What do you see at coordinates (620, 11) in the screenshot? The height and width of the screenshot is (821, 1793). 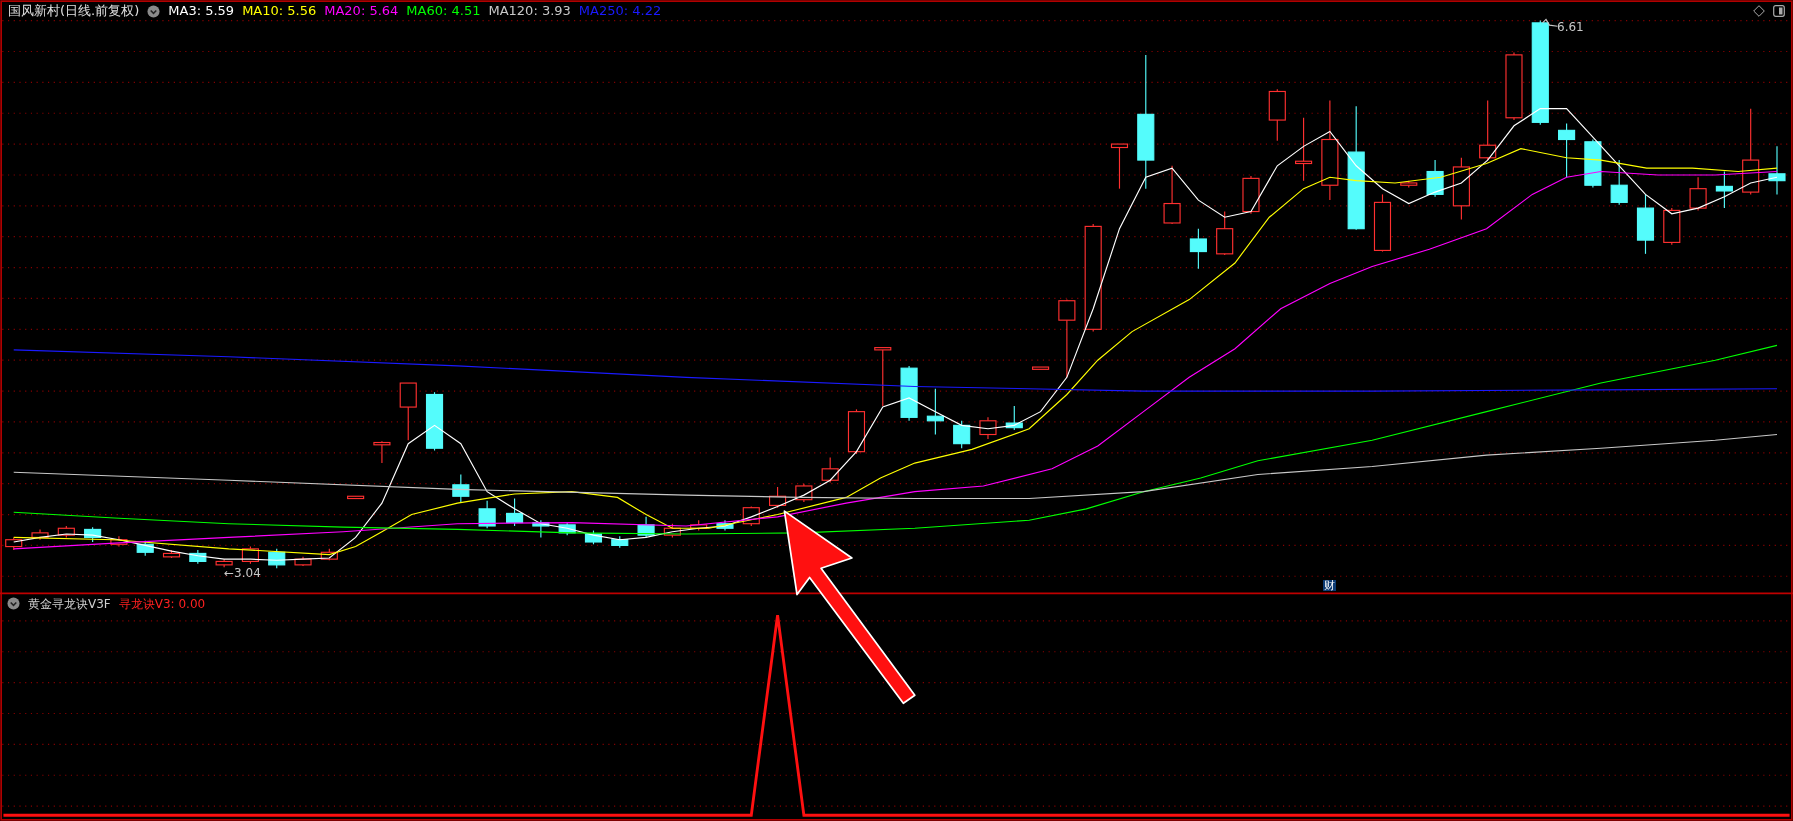 I see `indicator-value: MA250: 4.22` at bounding box center [620, 11].